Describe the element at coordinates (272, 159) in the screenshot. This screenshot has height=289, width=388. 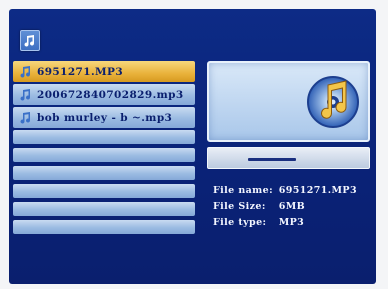
I see `progress-fill` at that location.